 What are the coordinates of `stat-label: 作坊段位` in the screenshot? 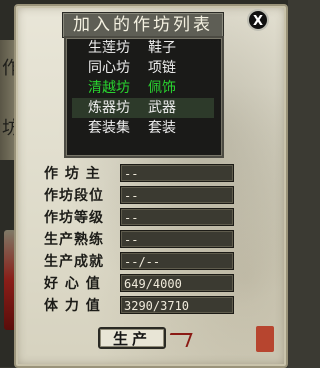 It's located at (74, 196).